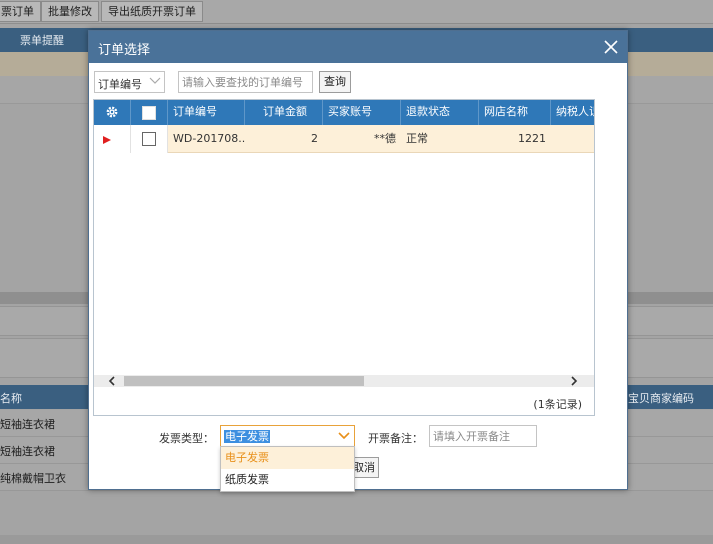 This screenshot has width=713, height=544. Describe the element at coordinates (515, 112) in the screenshot. I see `column-shop: 网店名称` at that location.